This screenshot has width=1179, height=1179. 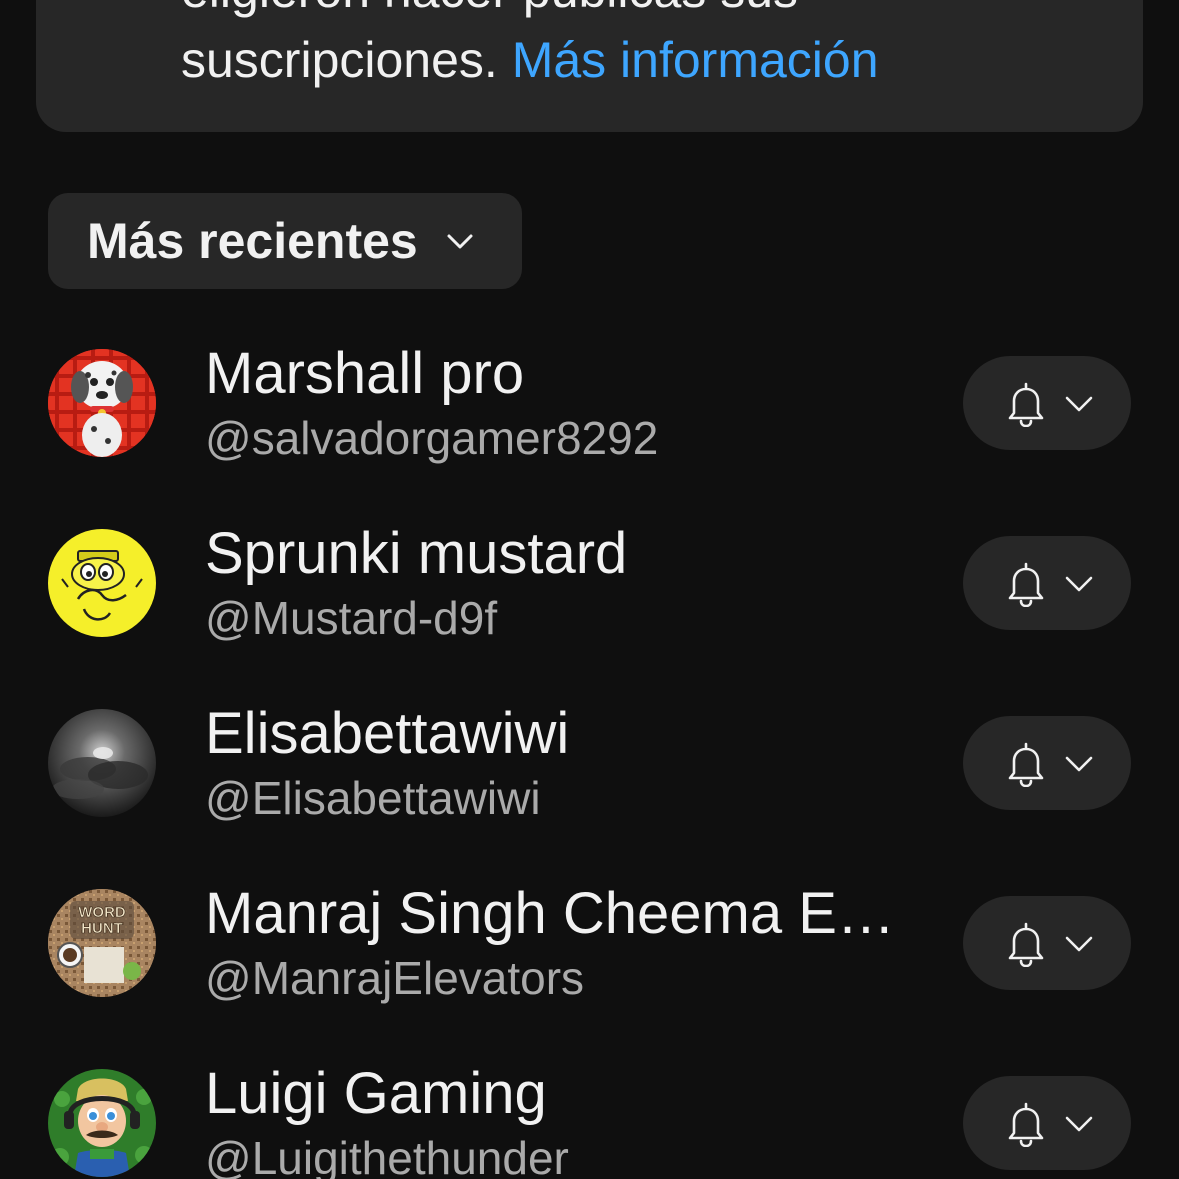 I want to click on channel-handle: @Mustard-d9f, so click(x=351, y=618).